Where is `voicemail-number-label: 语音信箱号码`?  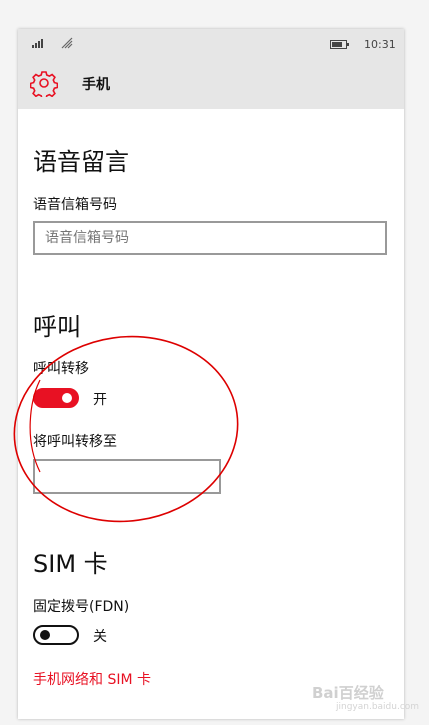 voicemail-number-label: 语音信箱号码 is located at coordinates (75, 205).